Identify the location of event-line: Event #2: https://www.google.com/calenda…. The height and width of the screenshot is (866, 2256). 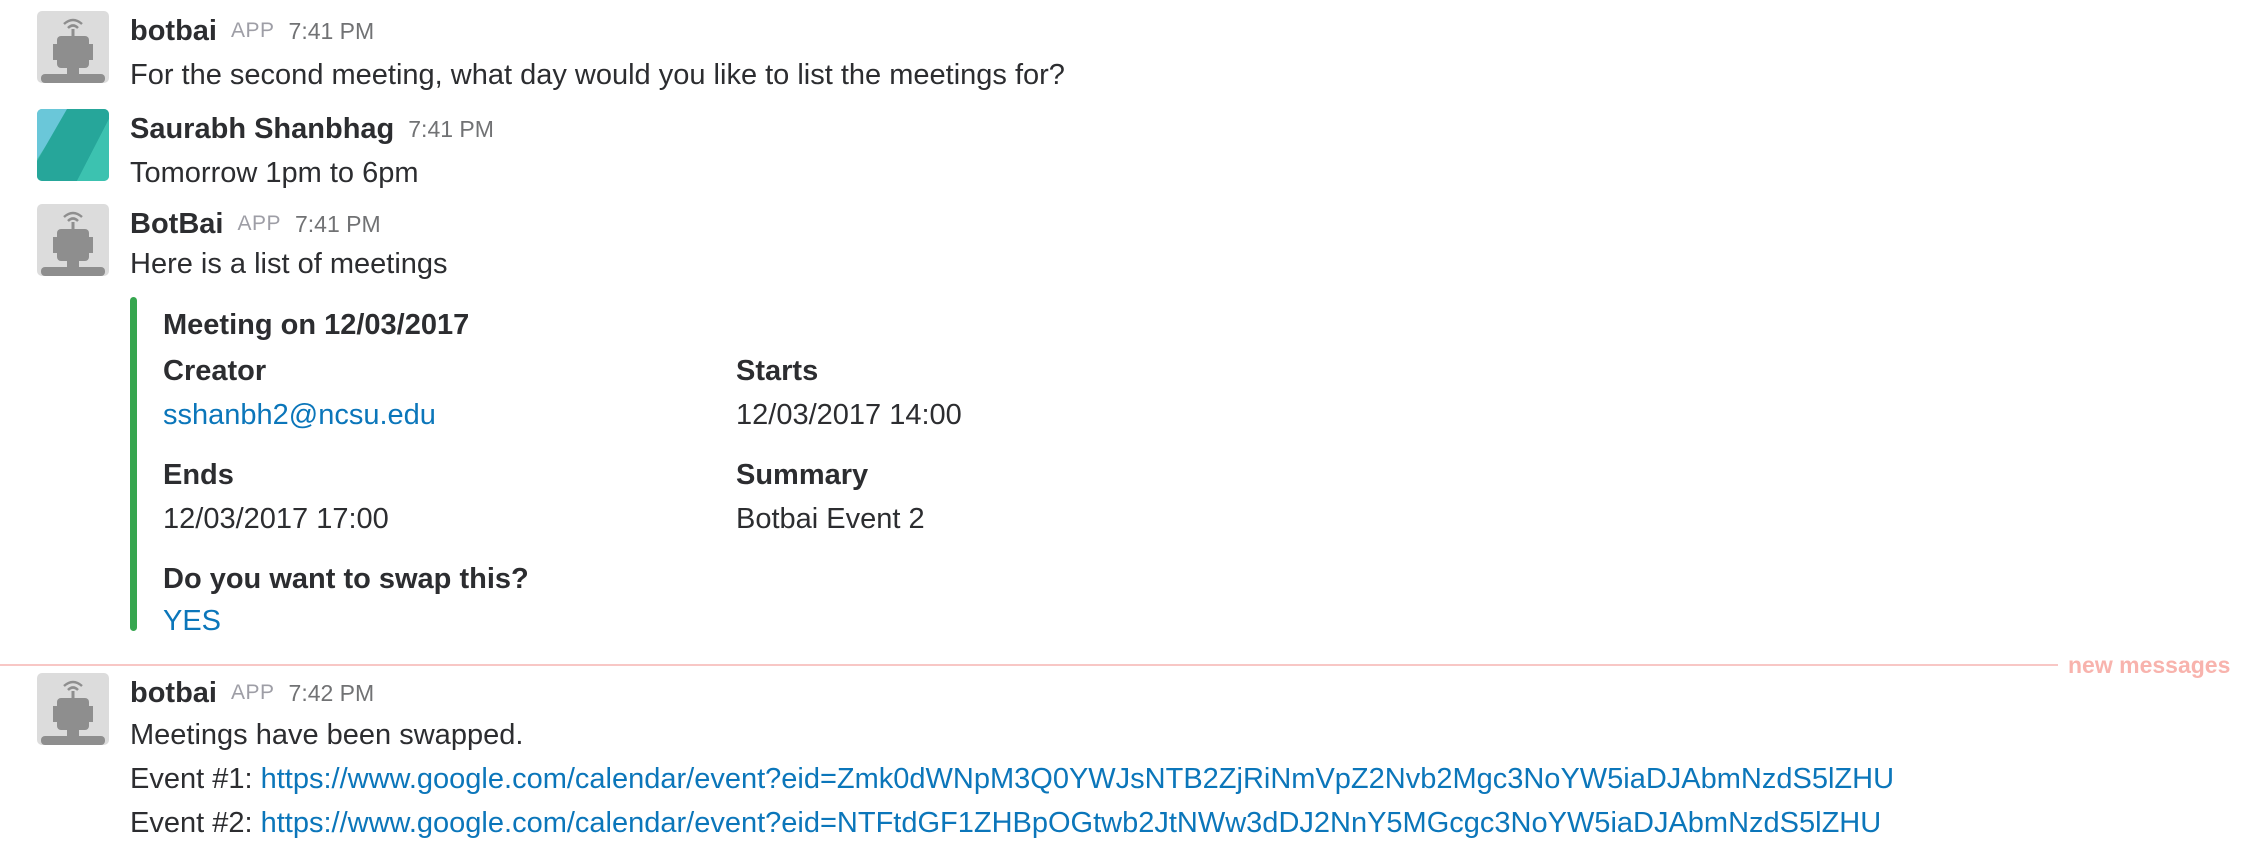
(1005, 823).